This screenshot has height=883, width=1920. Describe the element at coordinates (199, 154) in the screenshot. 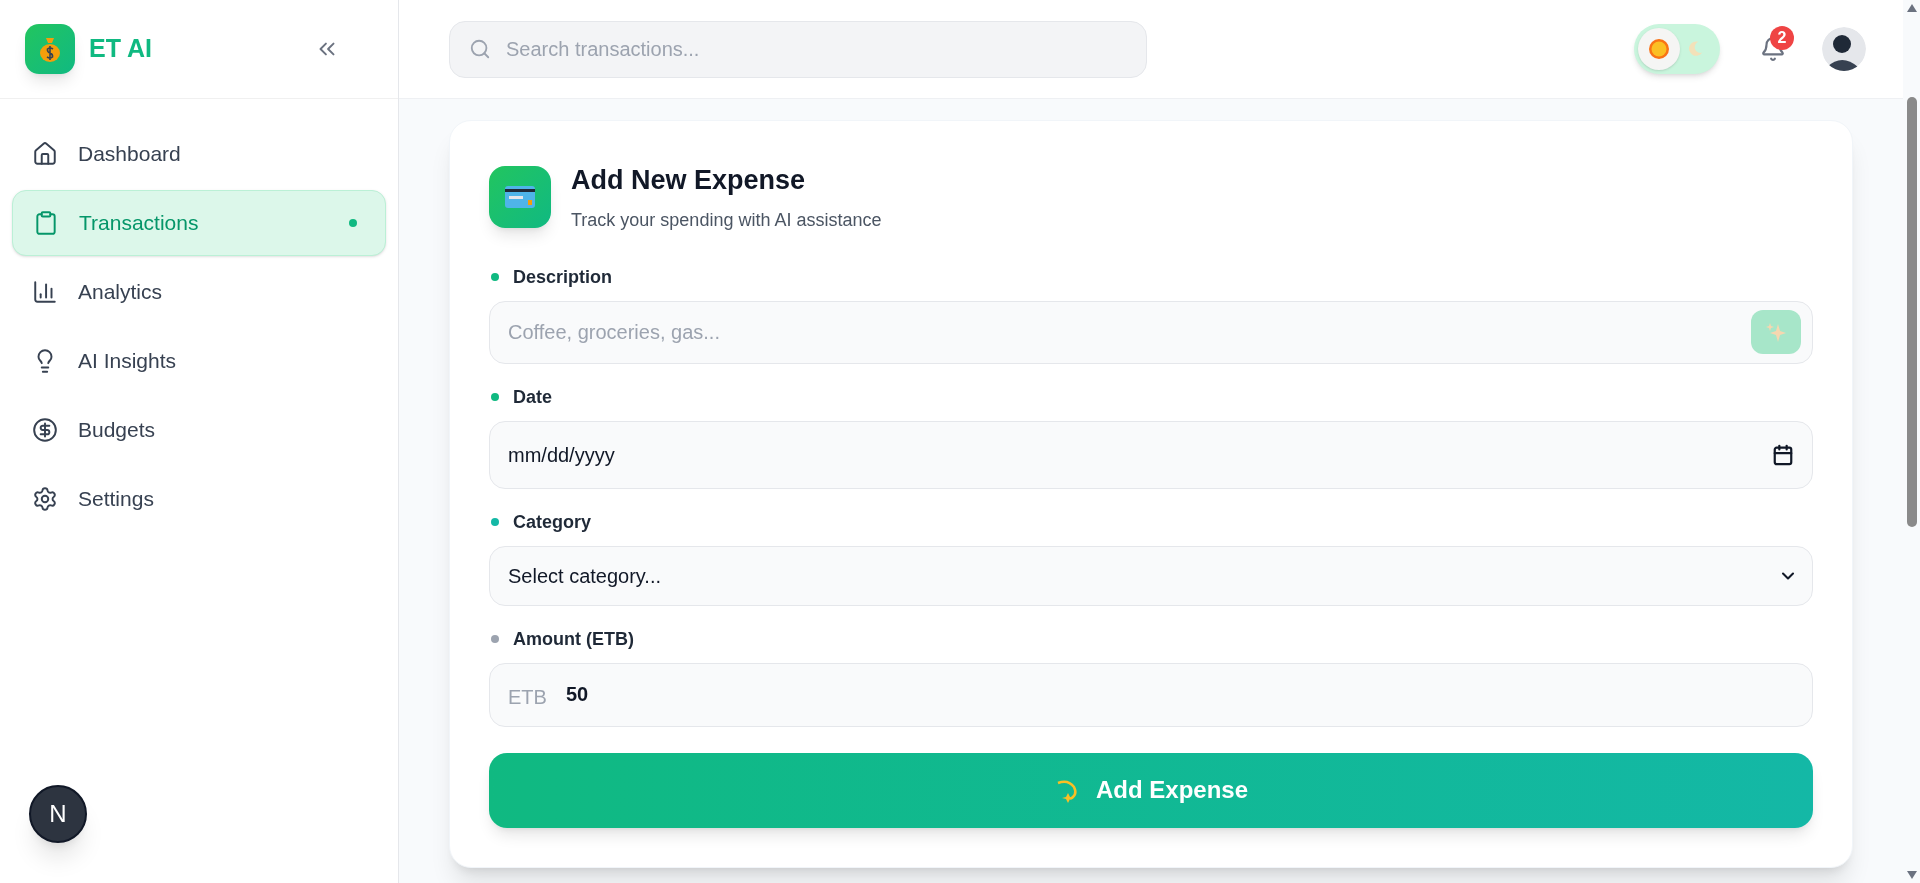

I see `nav-item: Dashboard` at that location.